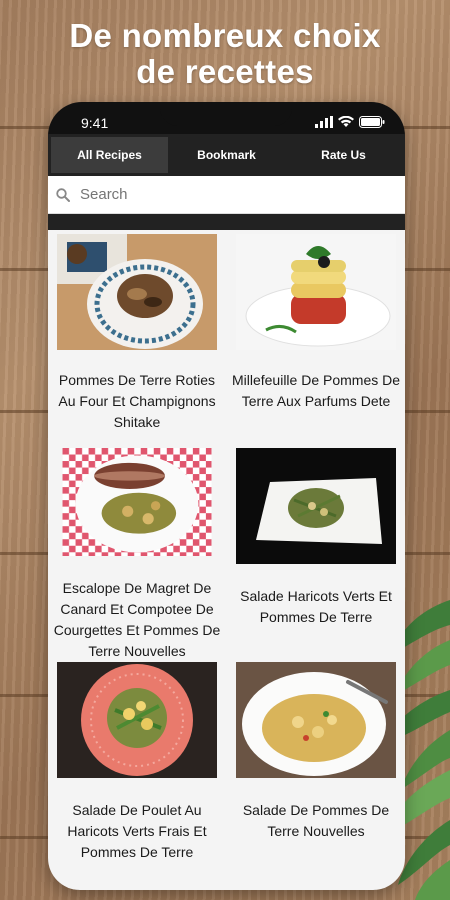  What do you see at coordinates (63, 194) in the screenshot?
I see `search-icon` at bounding box center [63, 194].